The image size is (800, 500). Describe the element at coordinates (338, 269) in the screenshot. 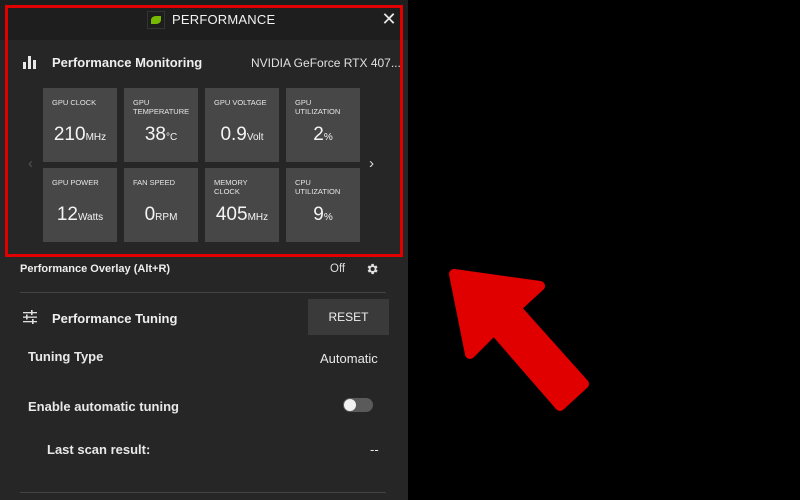

I see `performance-overlay-state: Off` at that location.